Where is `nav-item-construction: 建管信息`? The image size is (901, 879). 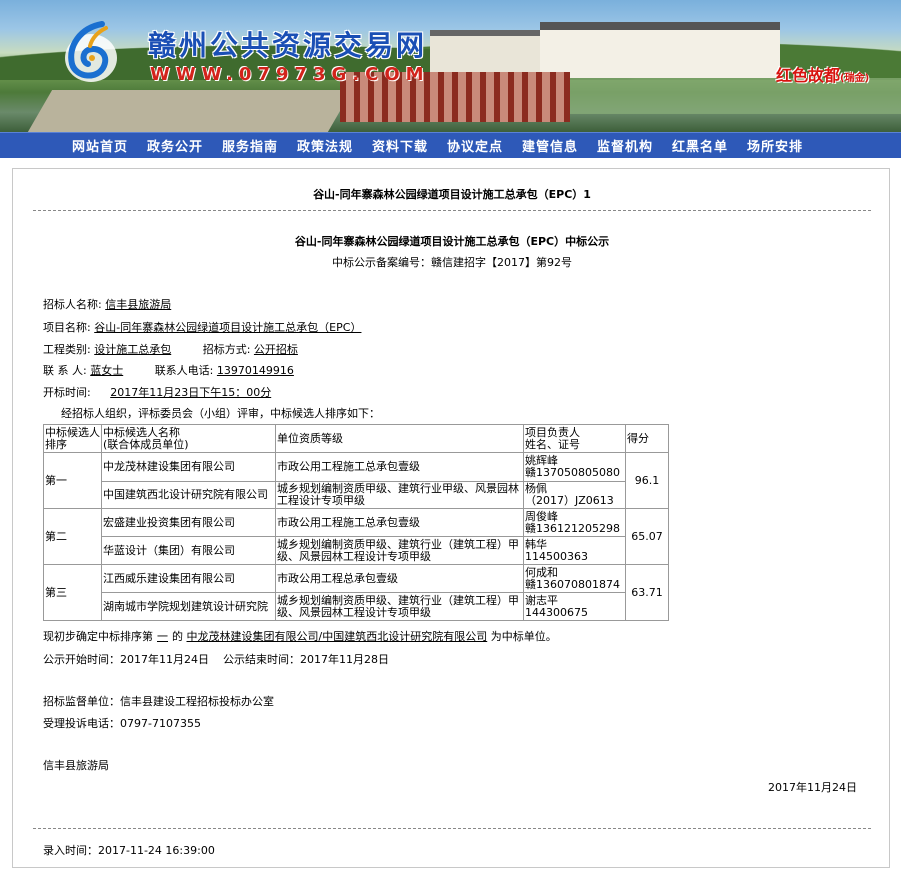 nav-item-construction: 建管信息 is located at coordinates (550, 145).